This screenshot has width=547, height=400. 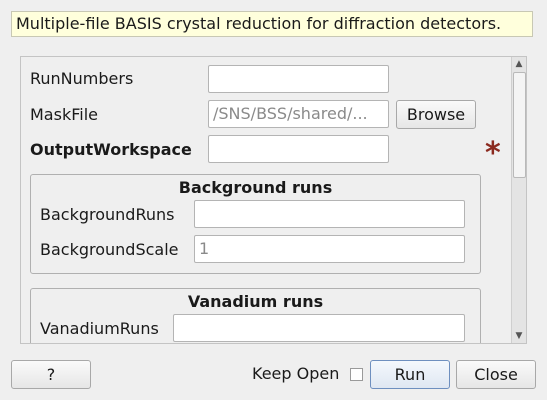 What do you see at coordinates (519, 125) in the screenshot?
I see `scrollbar-thumb` at bounding box center [519, 125].